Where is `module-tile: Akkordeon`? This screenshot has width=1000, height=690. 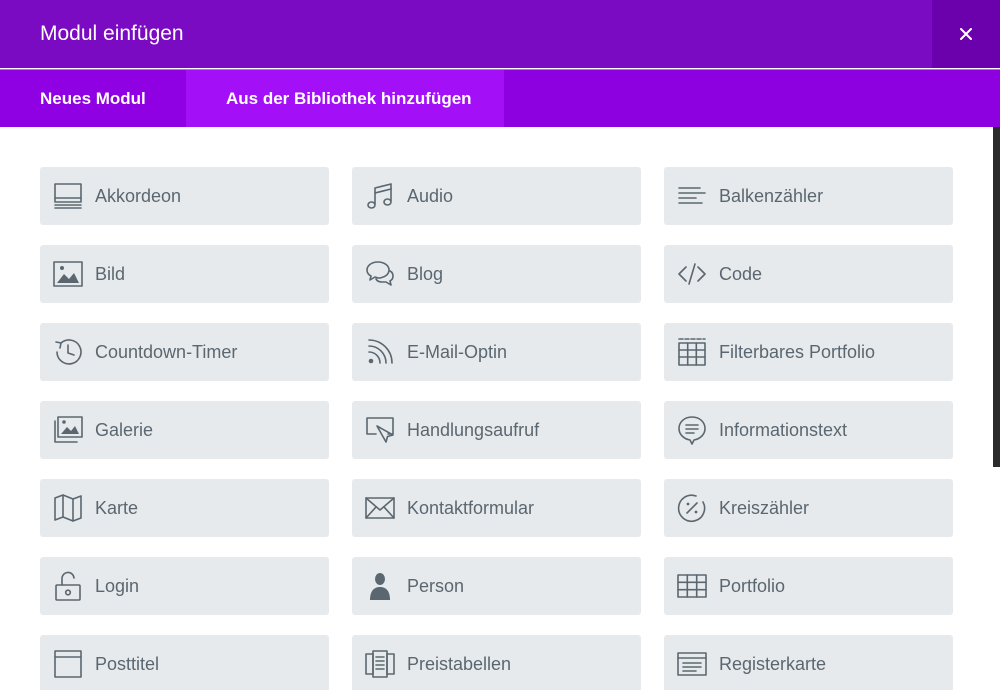
module-tile: Akkordeon is located at coordinates (184, 196).